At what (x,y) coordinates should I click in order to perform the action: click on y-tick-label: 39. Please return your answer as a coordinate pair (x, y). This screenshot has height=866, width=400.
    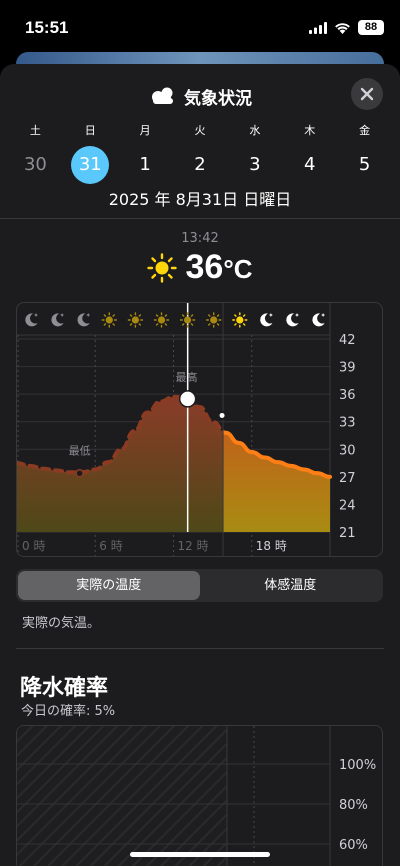
    Looking at the image, I should click on (347, 368).